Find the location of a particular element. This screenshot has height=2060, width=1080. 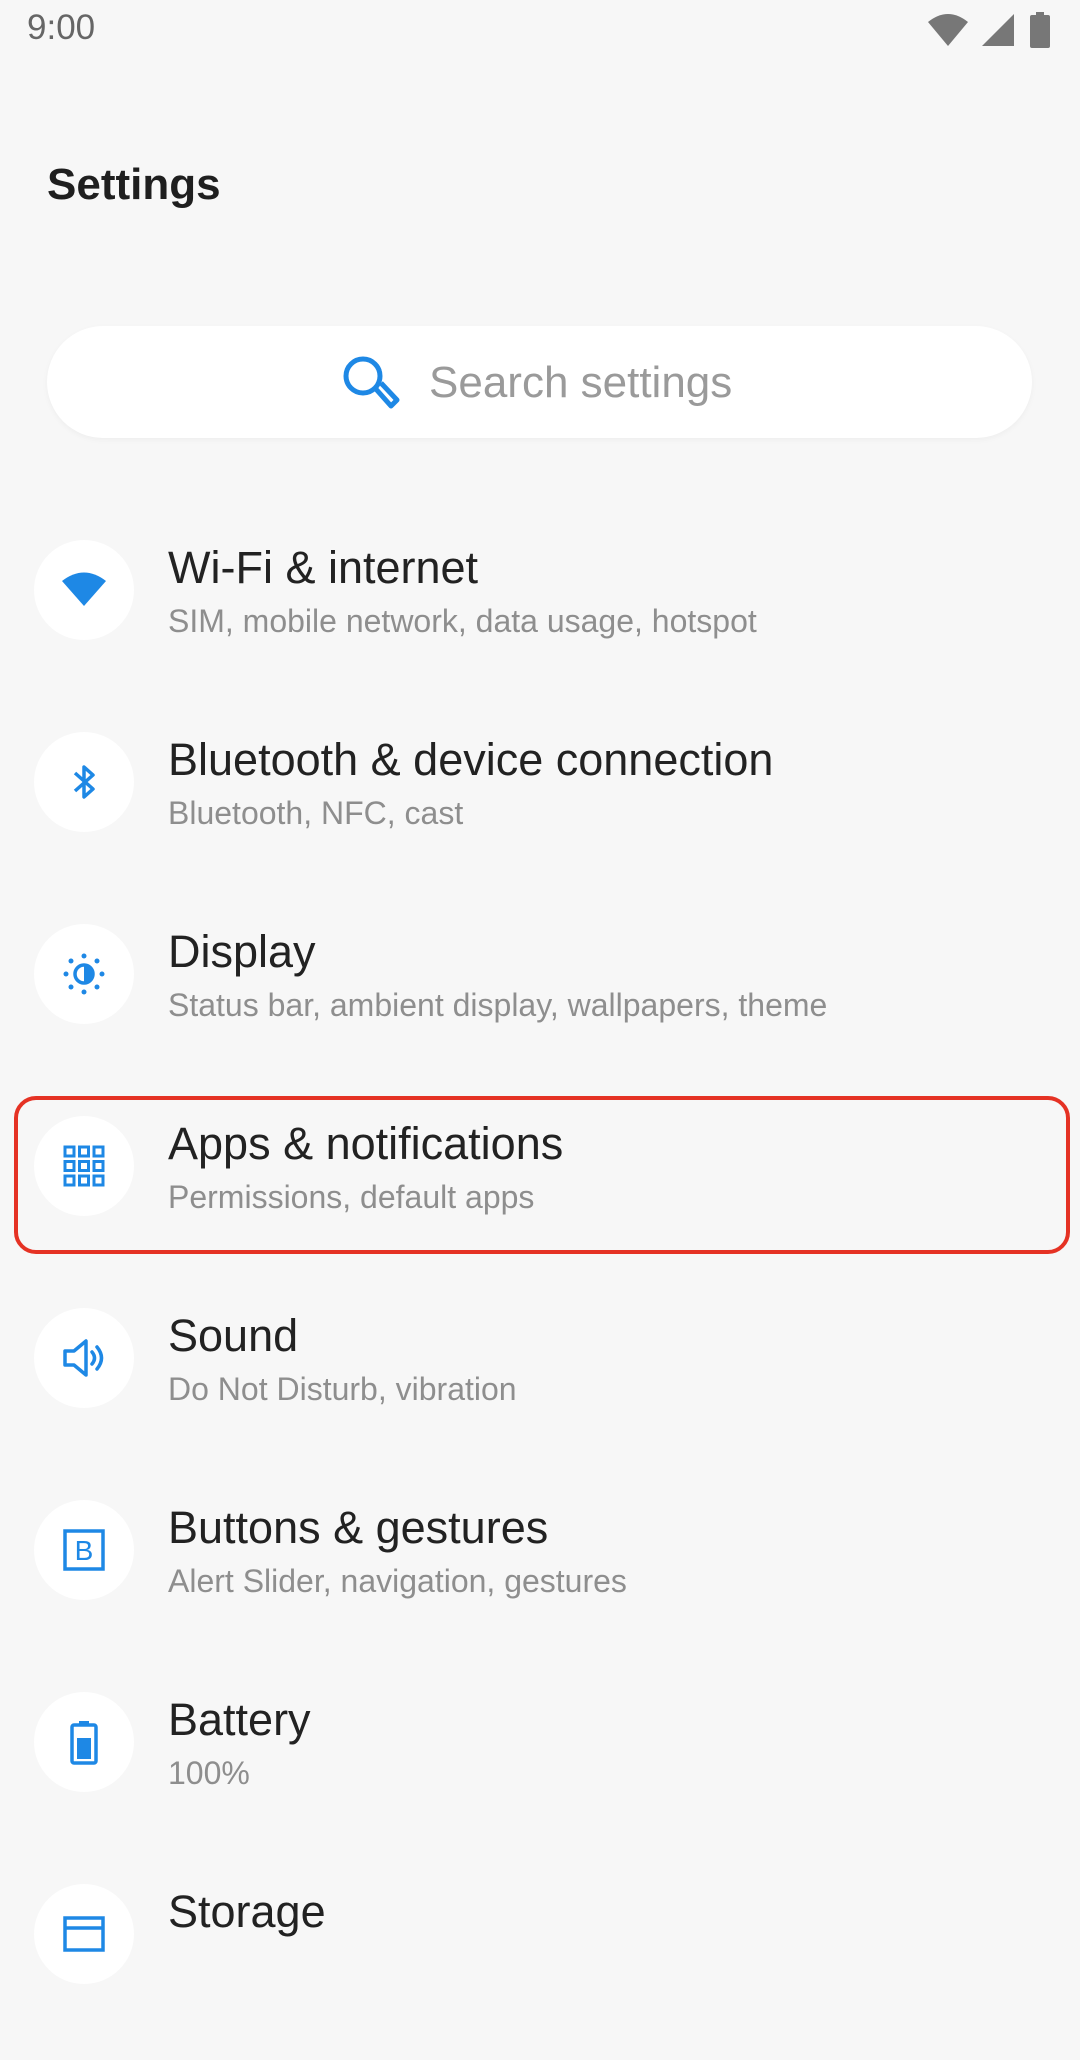

status-icons is located at coordinates (989, 30).